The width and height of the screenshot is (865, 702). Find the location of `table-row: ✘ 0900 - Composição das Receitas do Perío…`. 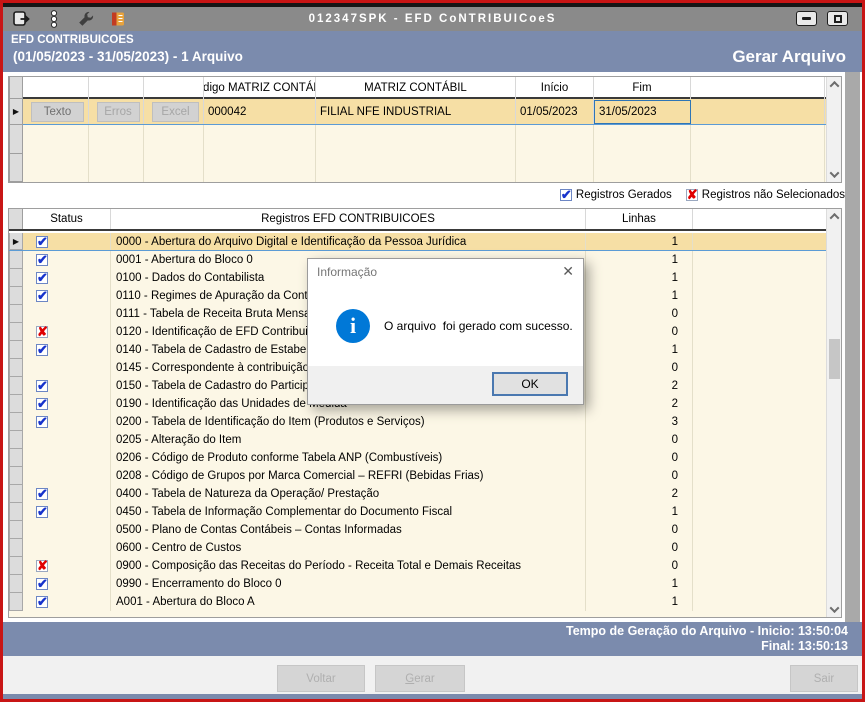

table-row: ✘ 0900 - Composição das Receitas do Perío… is located at coordinates (417, 566).